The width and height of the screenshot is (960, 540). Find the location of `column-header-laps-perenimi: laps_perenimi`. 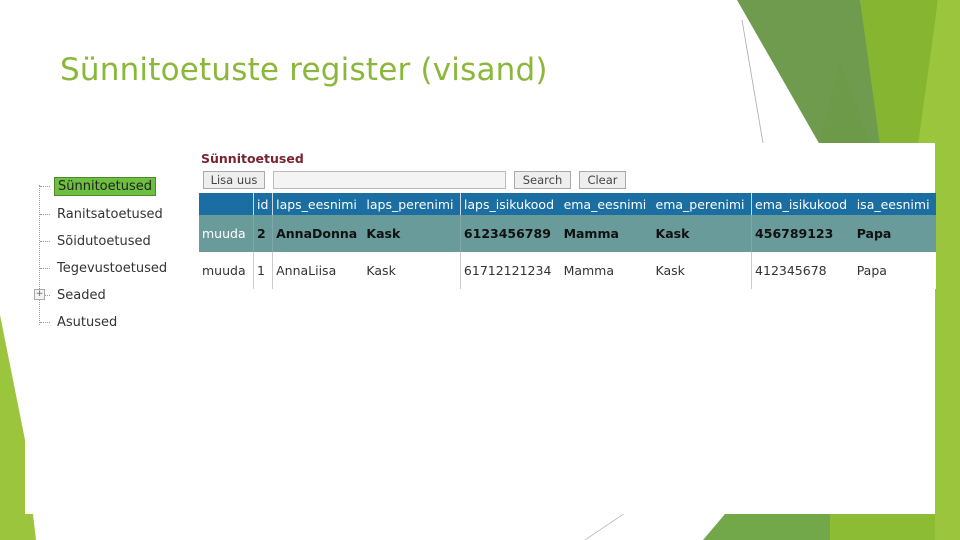

column-header-laps-perenimi: laps_perenimi is located at coordinates (412, 204).